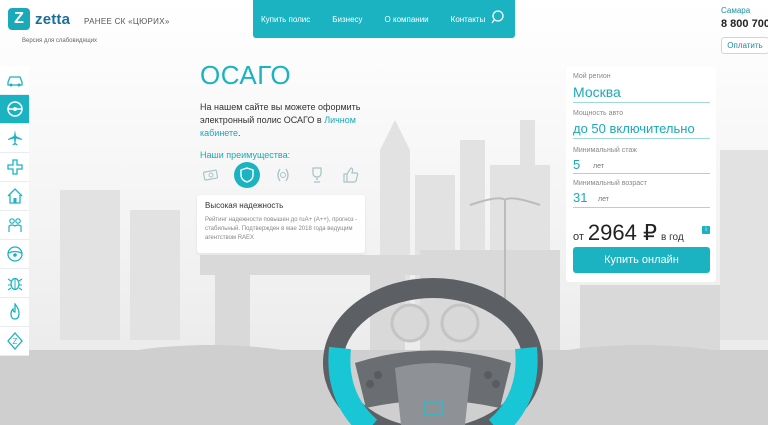 Image resolution: width=768 pixels, height=425 pixels. Describe the element at coordinates (598, 113) in the screenshot. I see `power-label: Мощность авто` at that location.